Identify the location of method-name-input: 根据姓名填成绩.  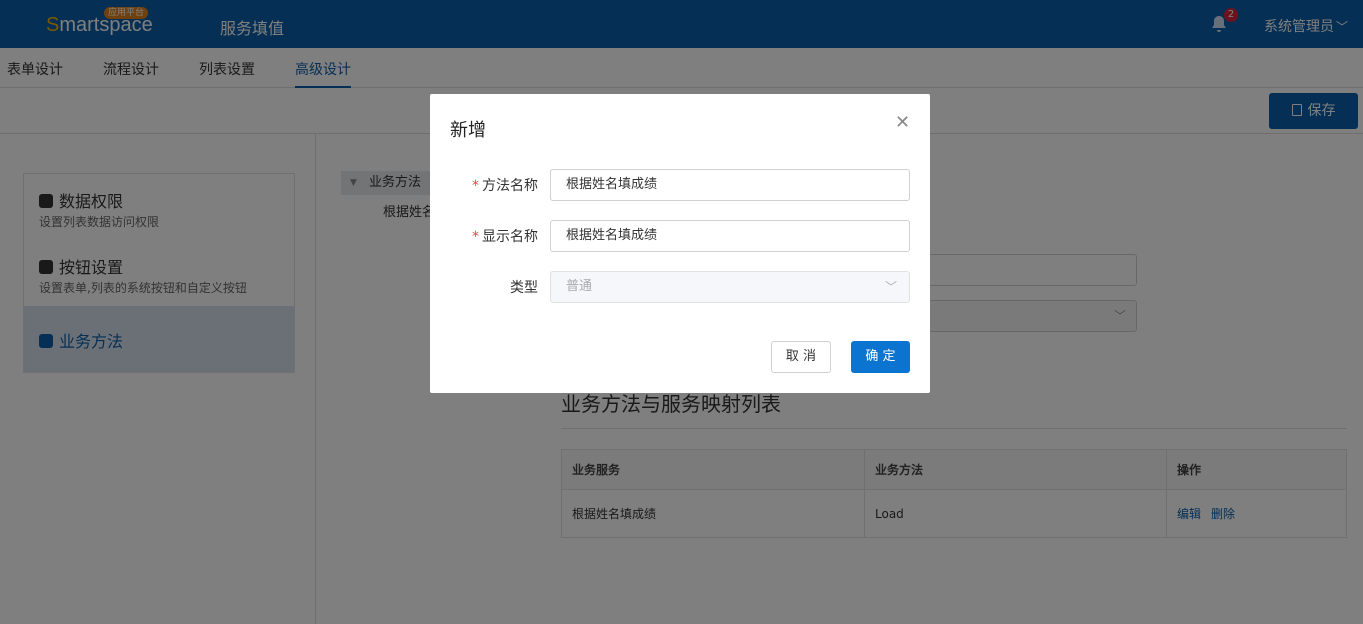
(730, 185).